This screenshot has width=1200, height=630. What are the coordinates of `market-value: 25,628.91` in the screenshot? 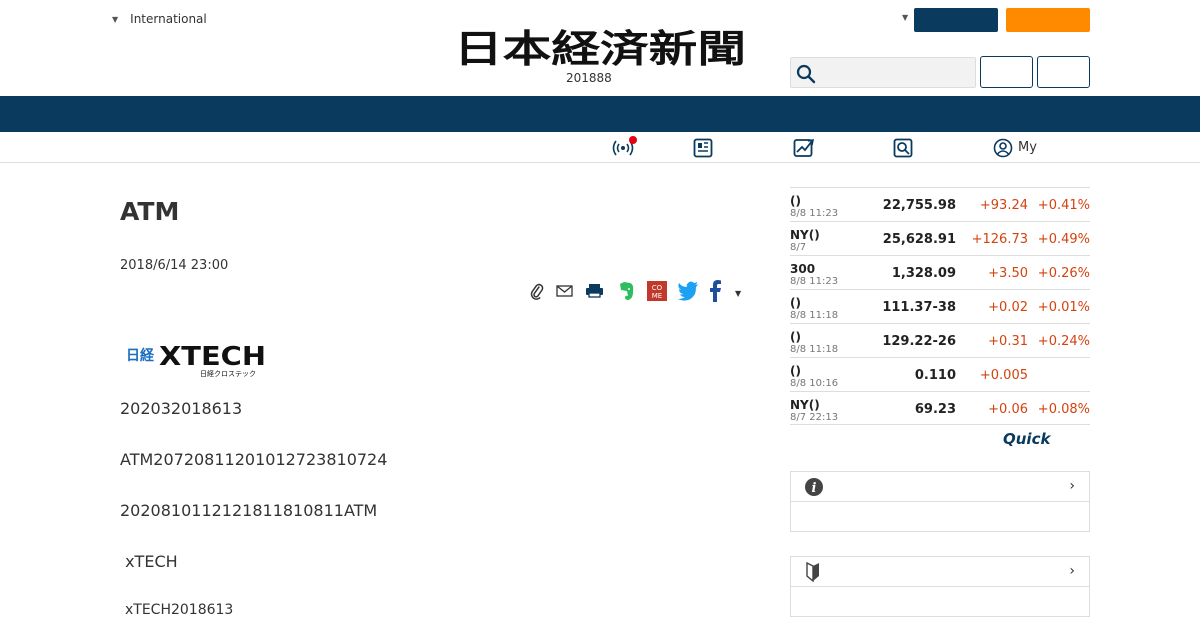 It's located at (919, 239).